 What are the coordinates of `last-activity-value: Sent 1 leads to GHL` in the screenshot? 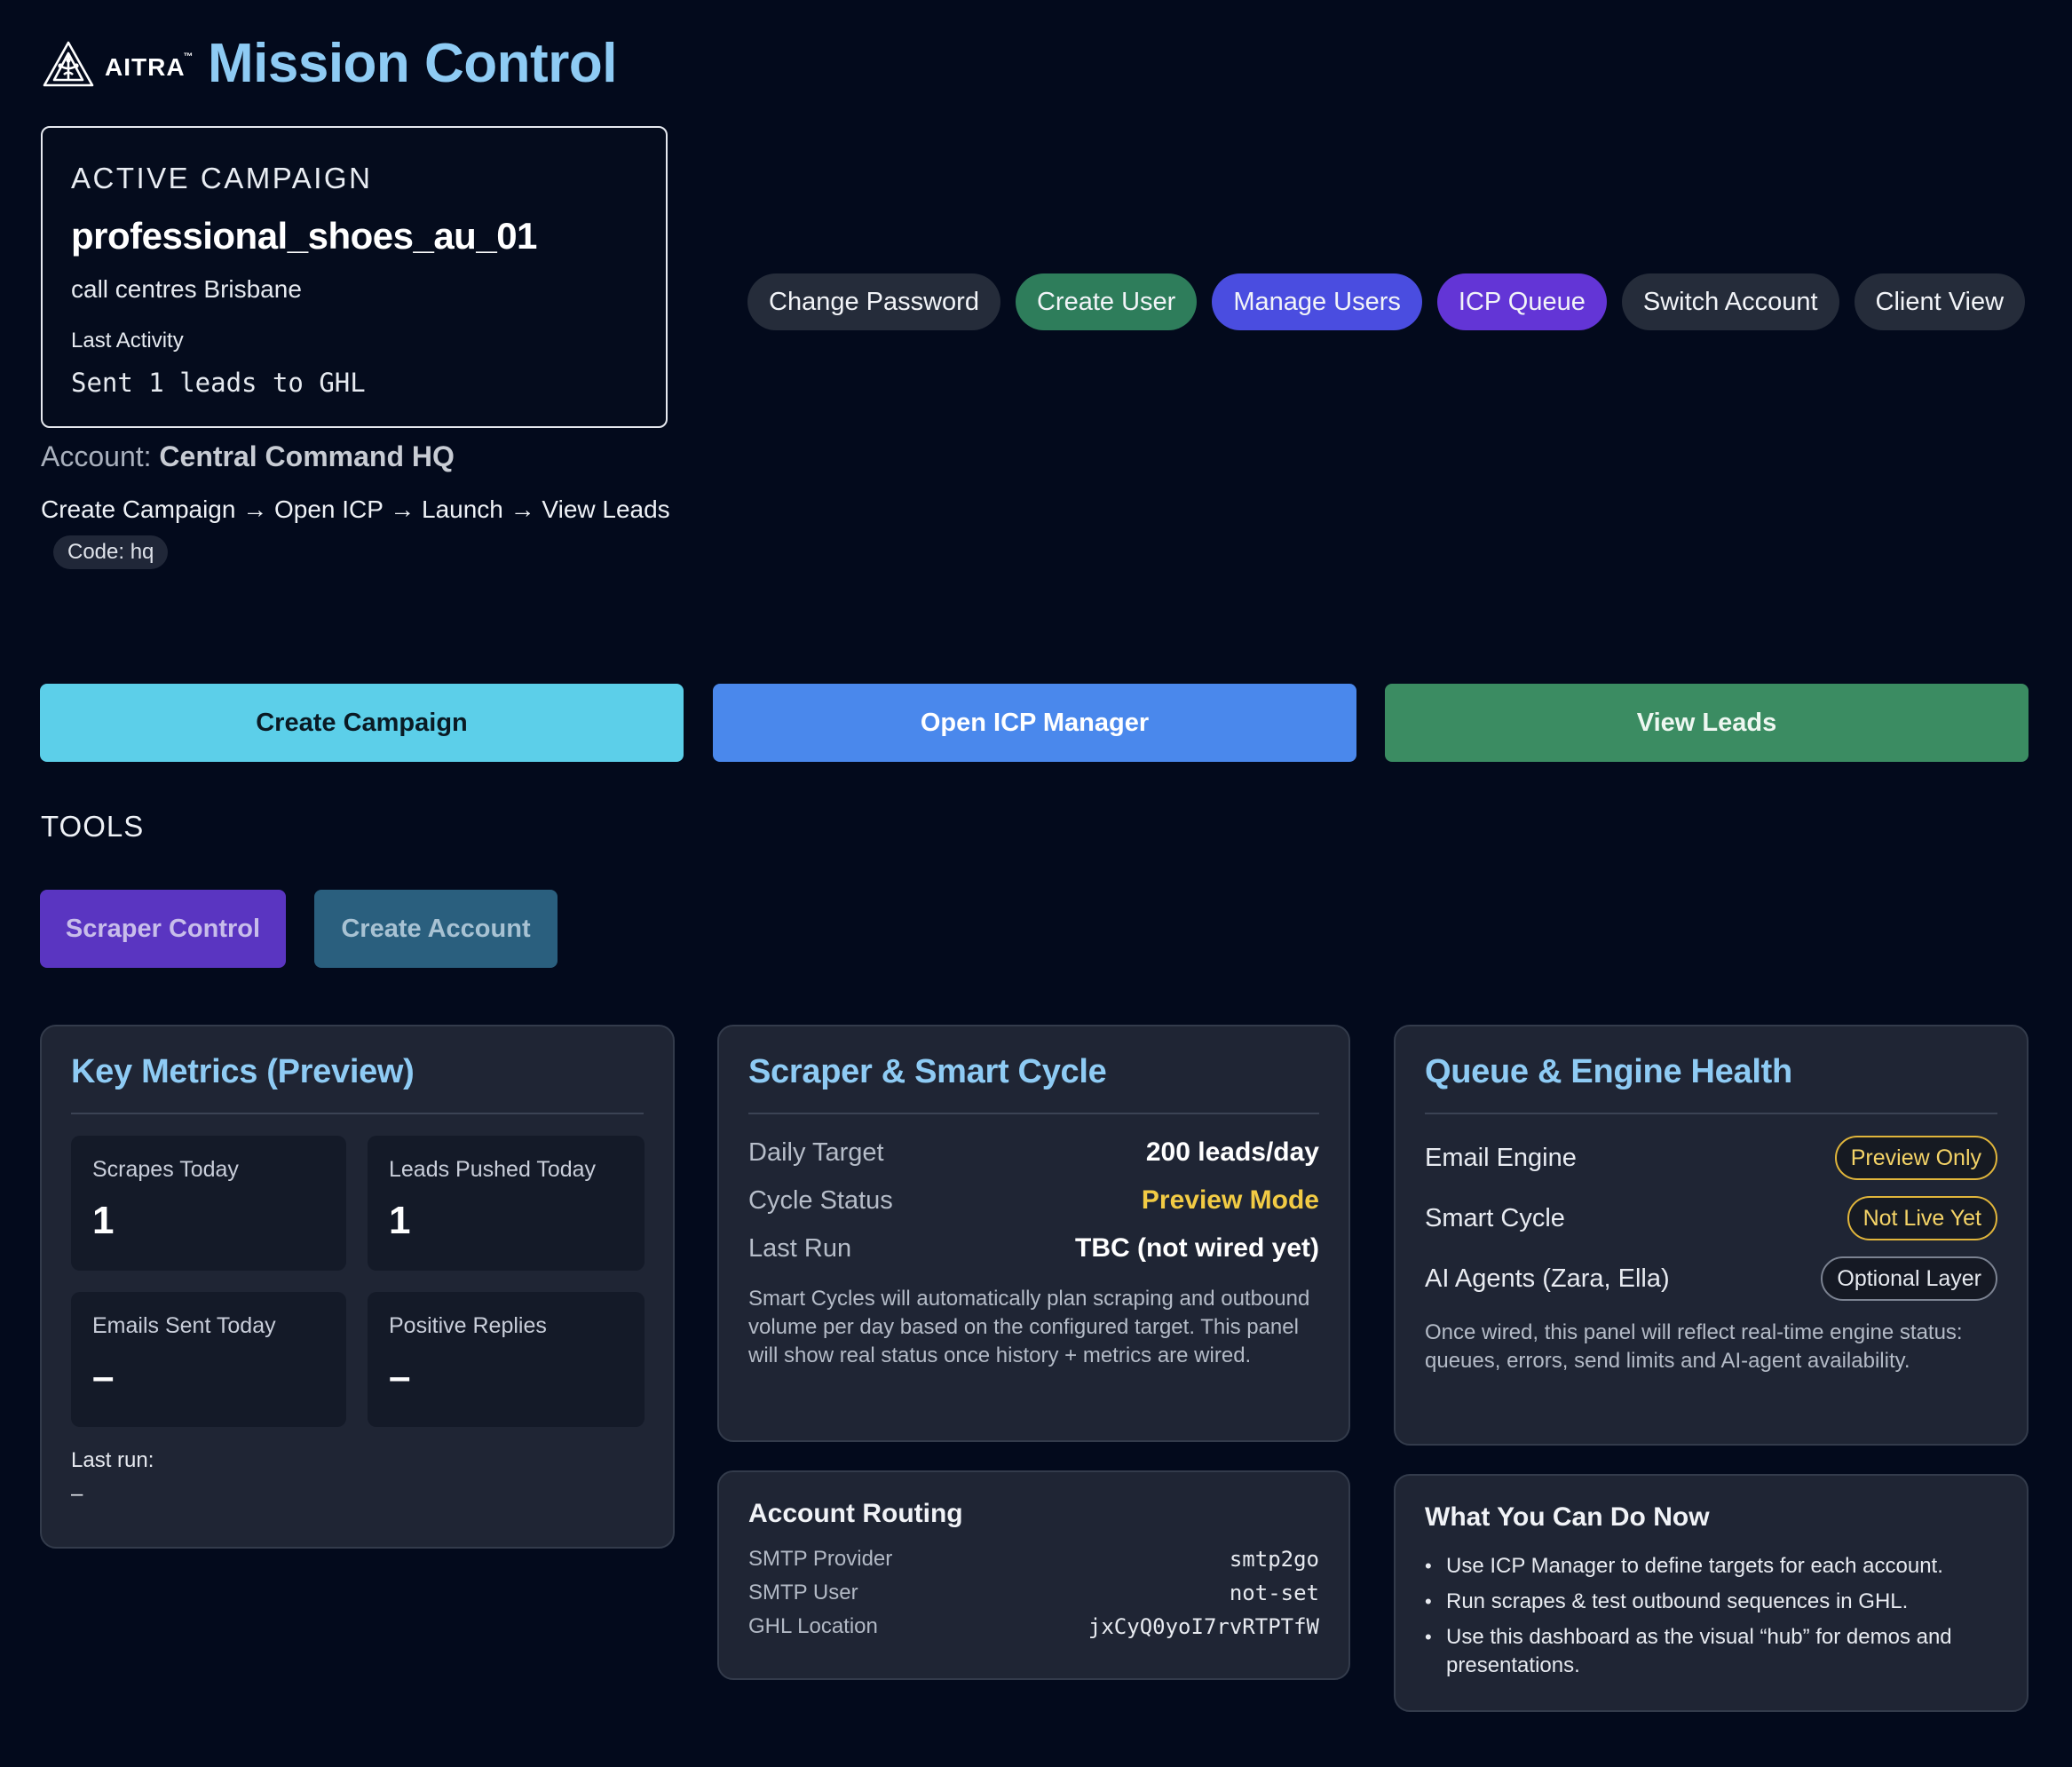 It's located at (218, 383).